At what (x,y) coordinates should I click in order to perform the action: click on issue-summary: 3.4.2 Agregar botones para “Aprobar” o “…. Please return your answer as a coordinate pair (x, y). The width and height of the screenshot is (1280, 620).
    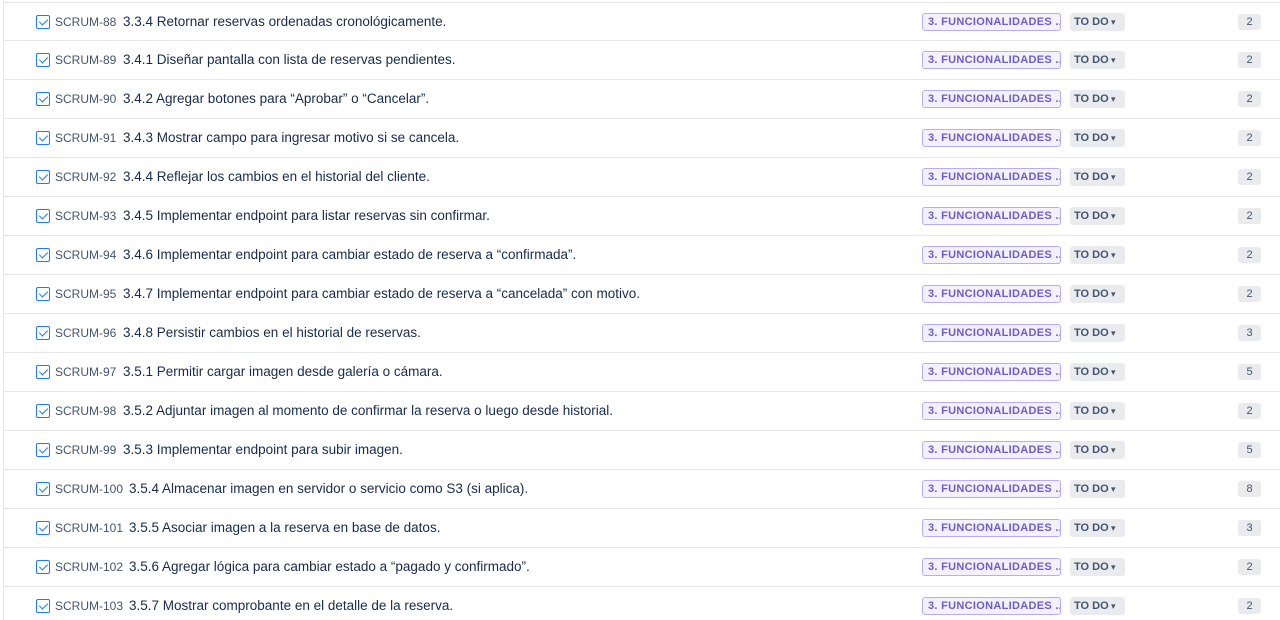
    Looking at the image, I should click on (276, 99).